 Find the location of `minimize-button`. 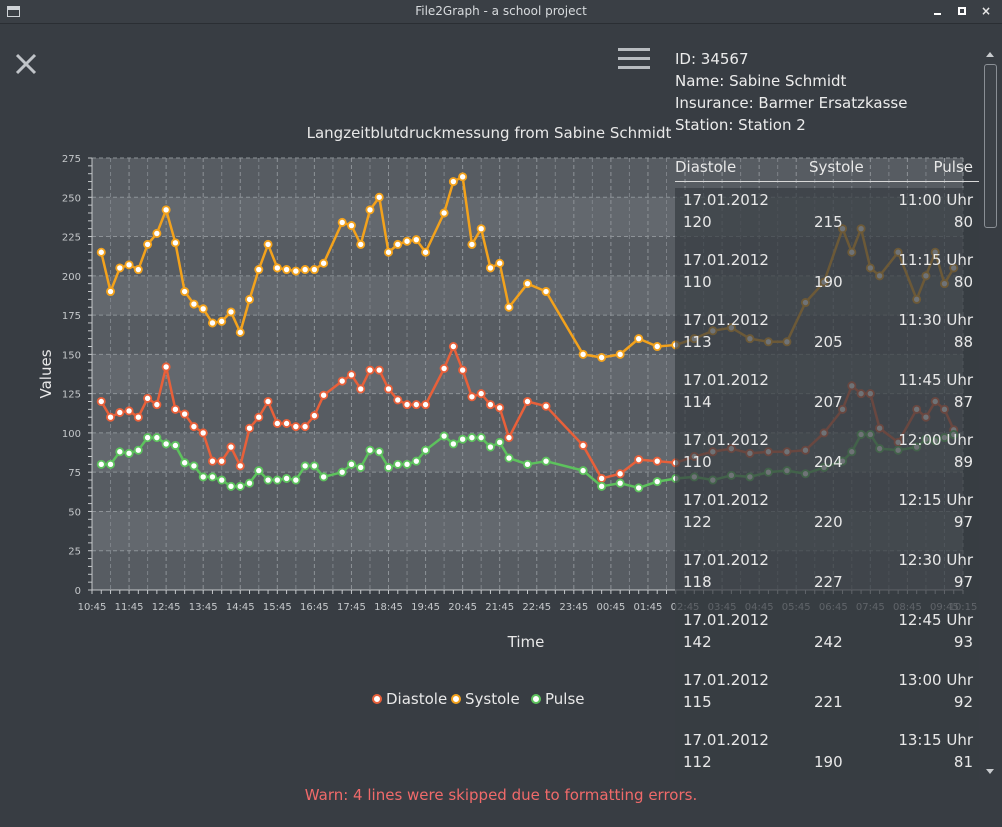

minimize-button is located at coordinates (938, 11).